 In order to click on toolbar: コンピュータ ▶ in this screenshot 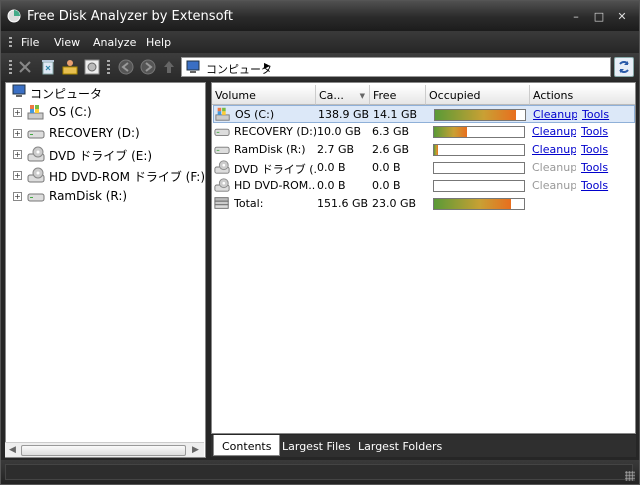, I will do `click(320, 67)`.